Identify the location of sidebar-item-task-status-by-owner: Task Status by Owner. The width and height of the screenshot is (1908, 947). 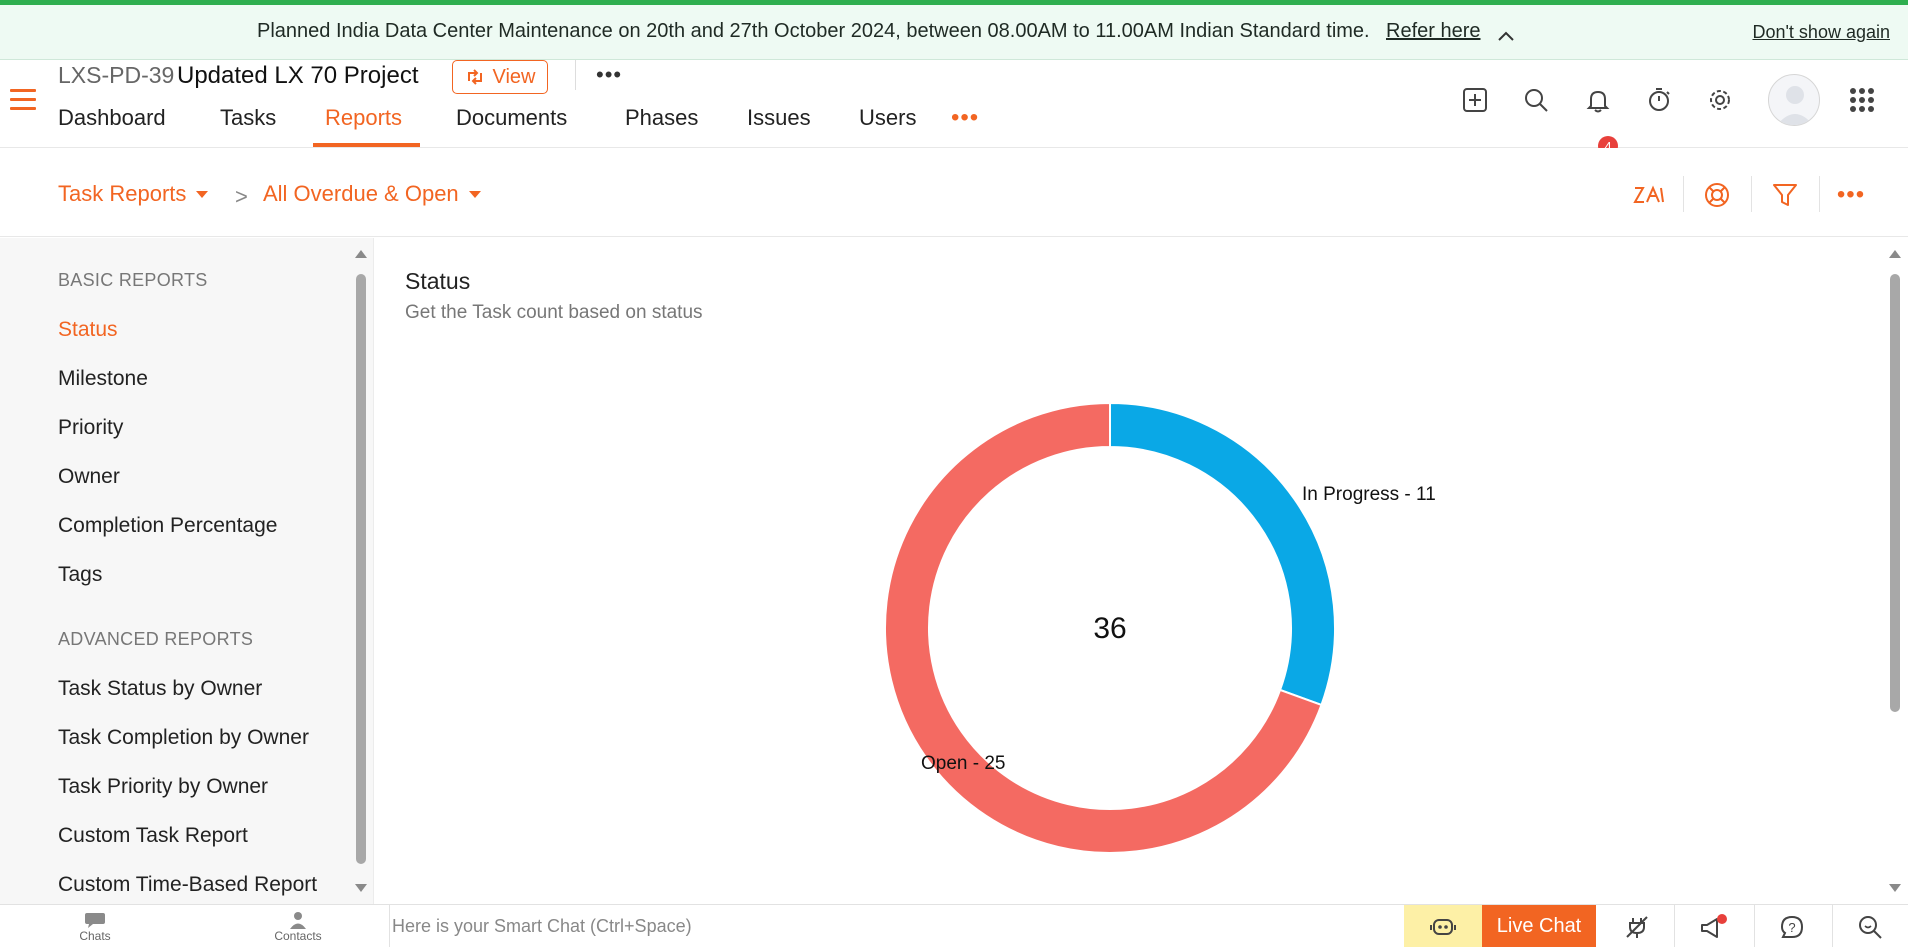
(160, 689).